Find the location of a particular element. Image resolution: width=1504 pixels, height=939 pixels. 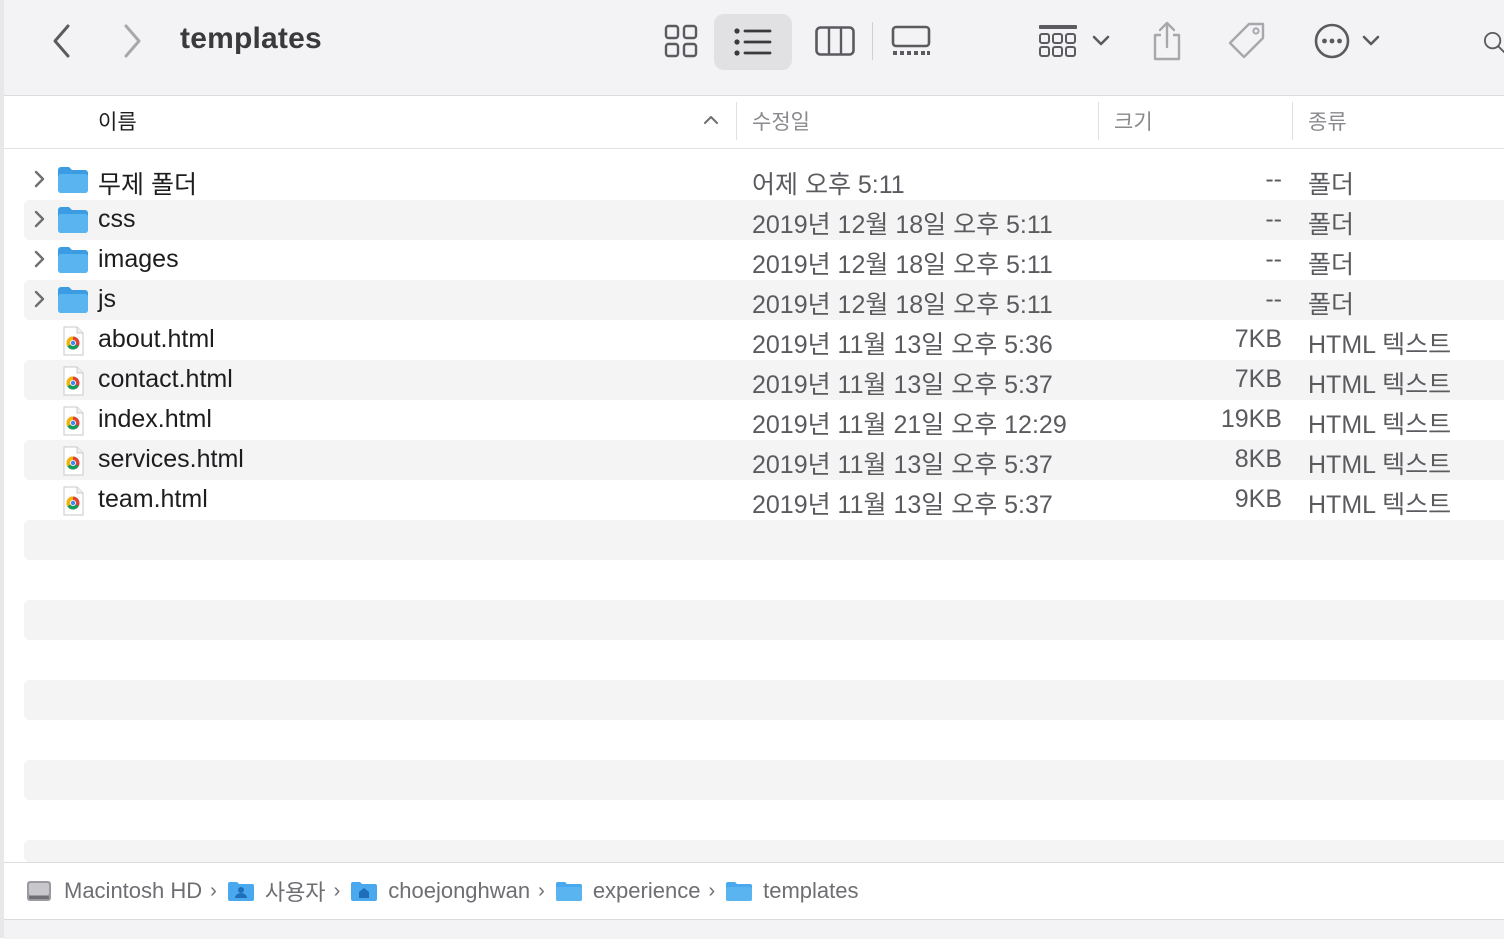

file-name: contact.html is located at coordinates (165, 379).